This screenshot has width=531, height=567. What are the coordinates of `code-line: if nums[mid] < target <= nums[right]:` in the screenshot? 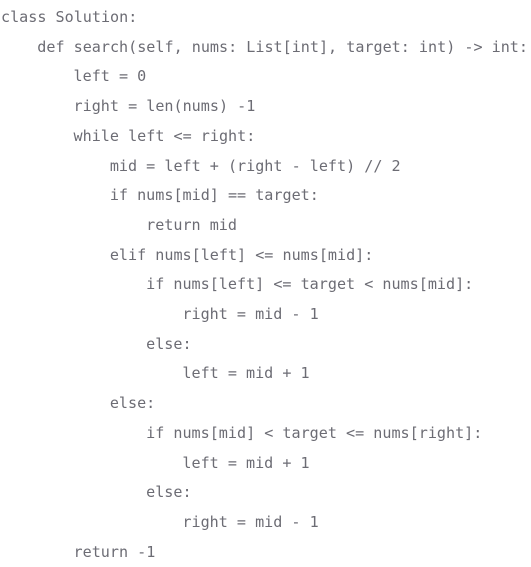 It's located at (265, 434).